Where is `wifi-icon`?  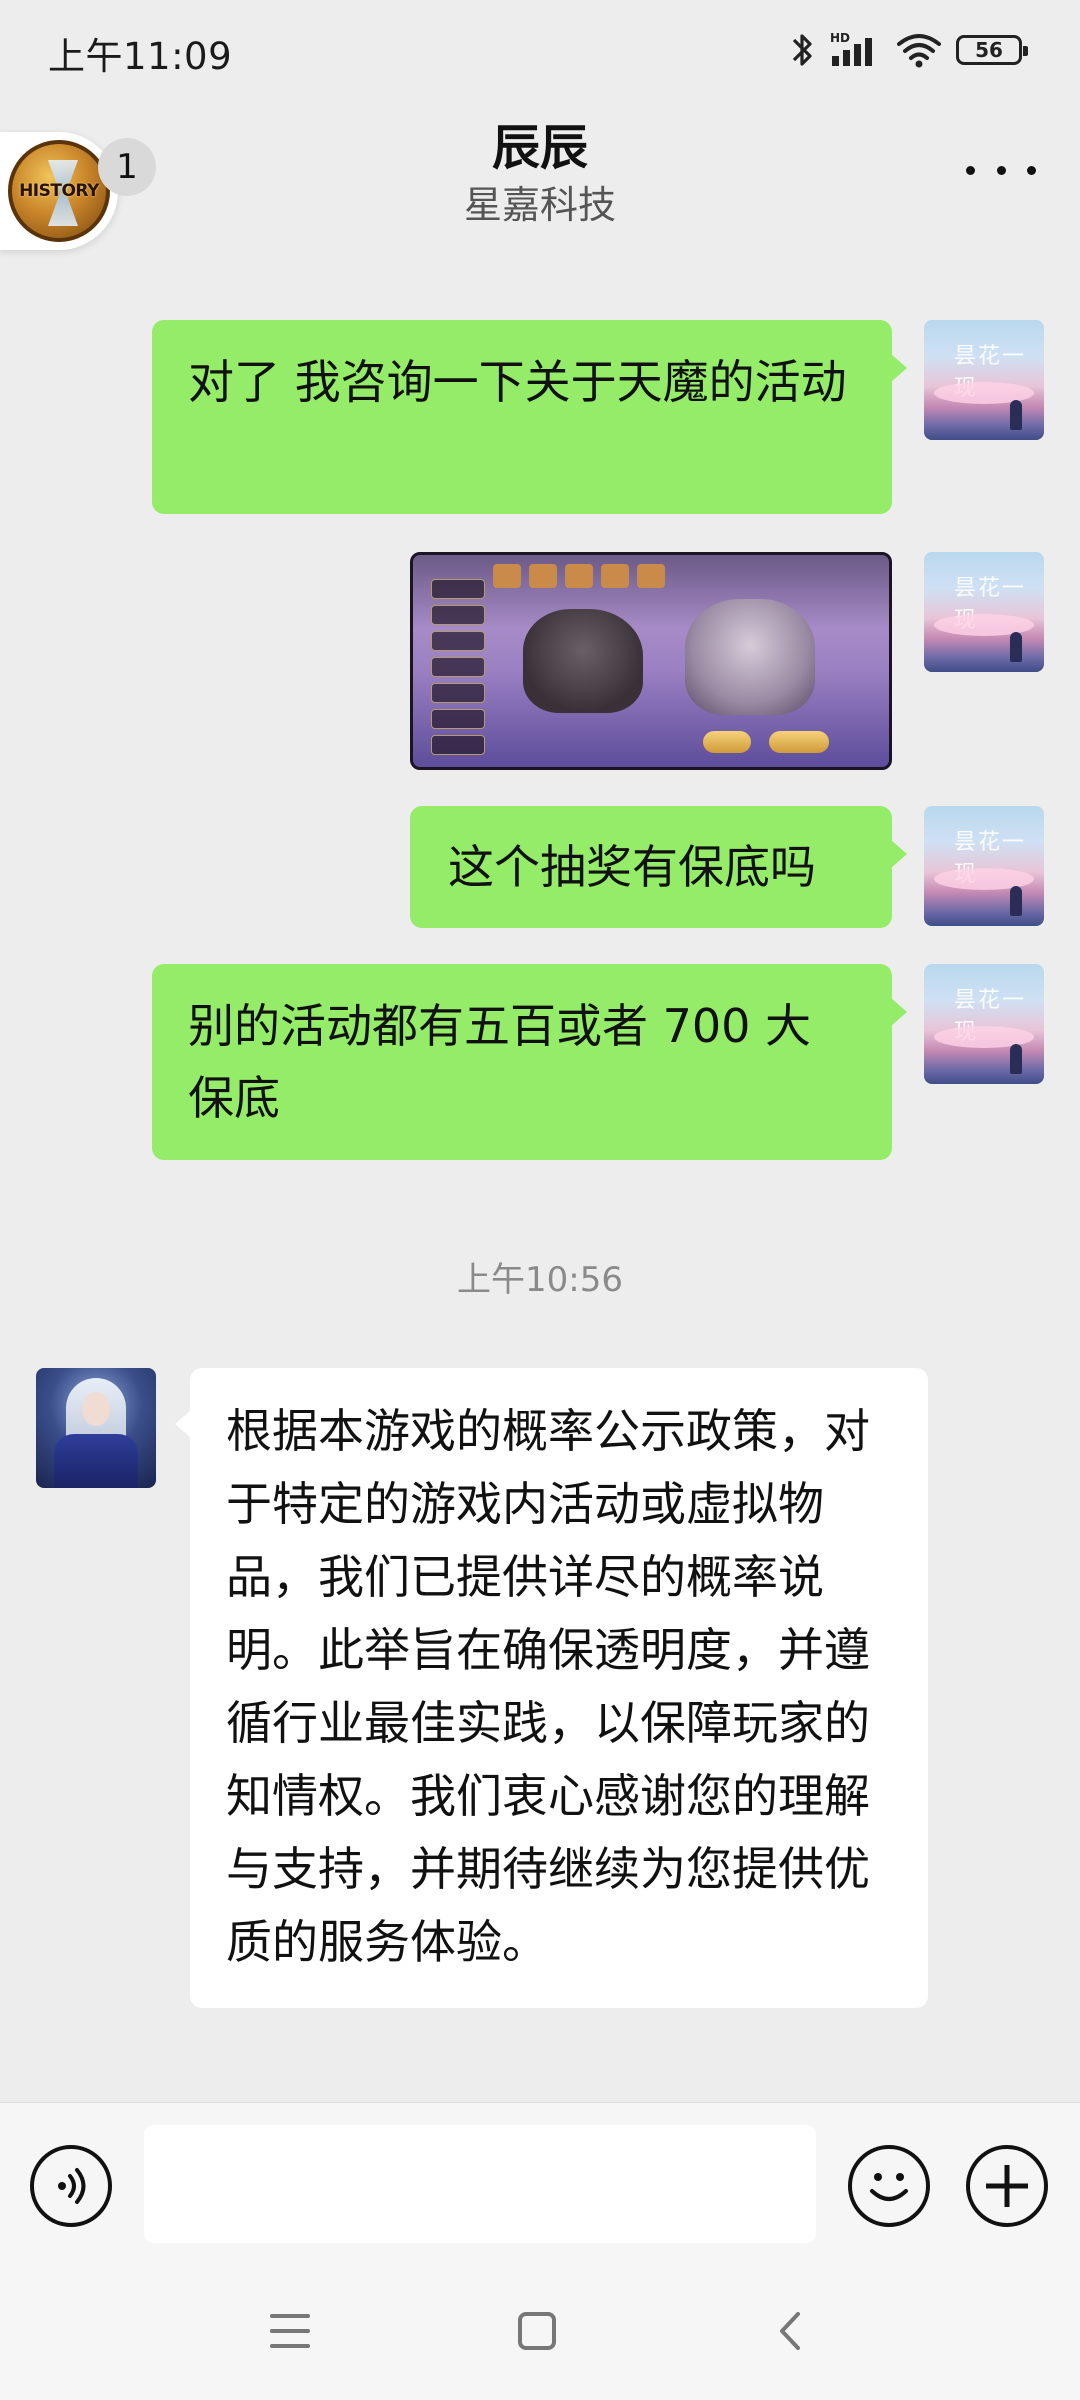
wifi-icon is located at coordinates (919, 51).